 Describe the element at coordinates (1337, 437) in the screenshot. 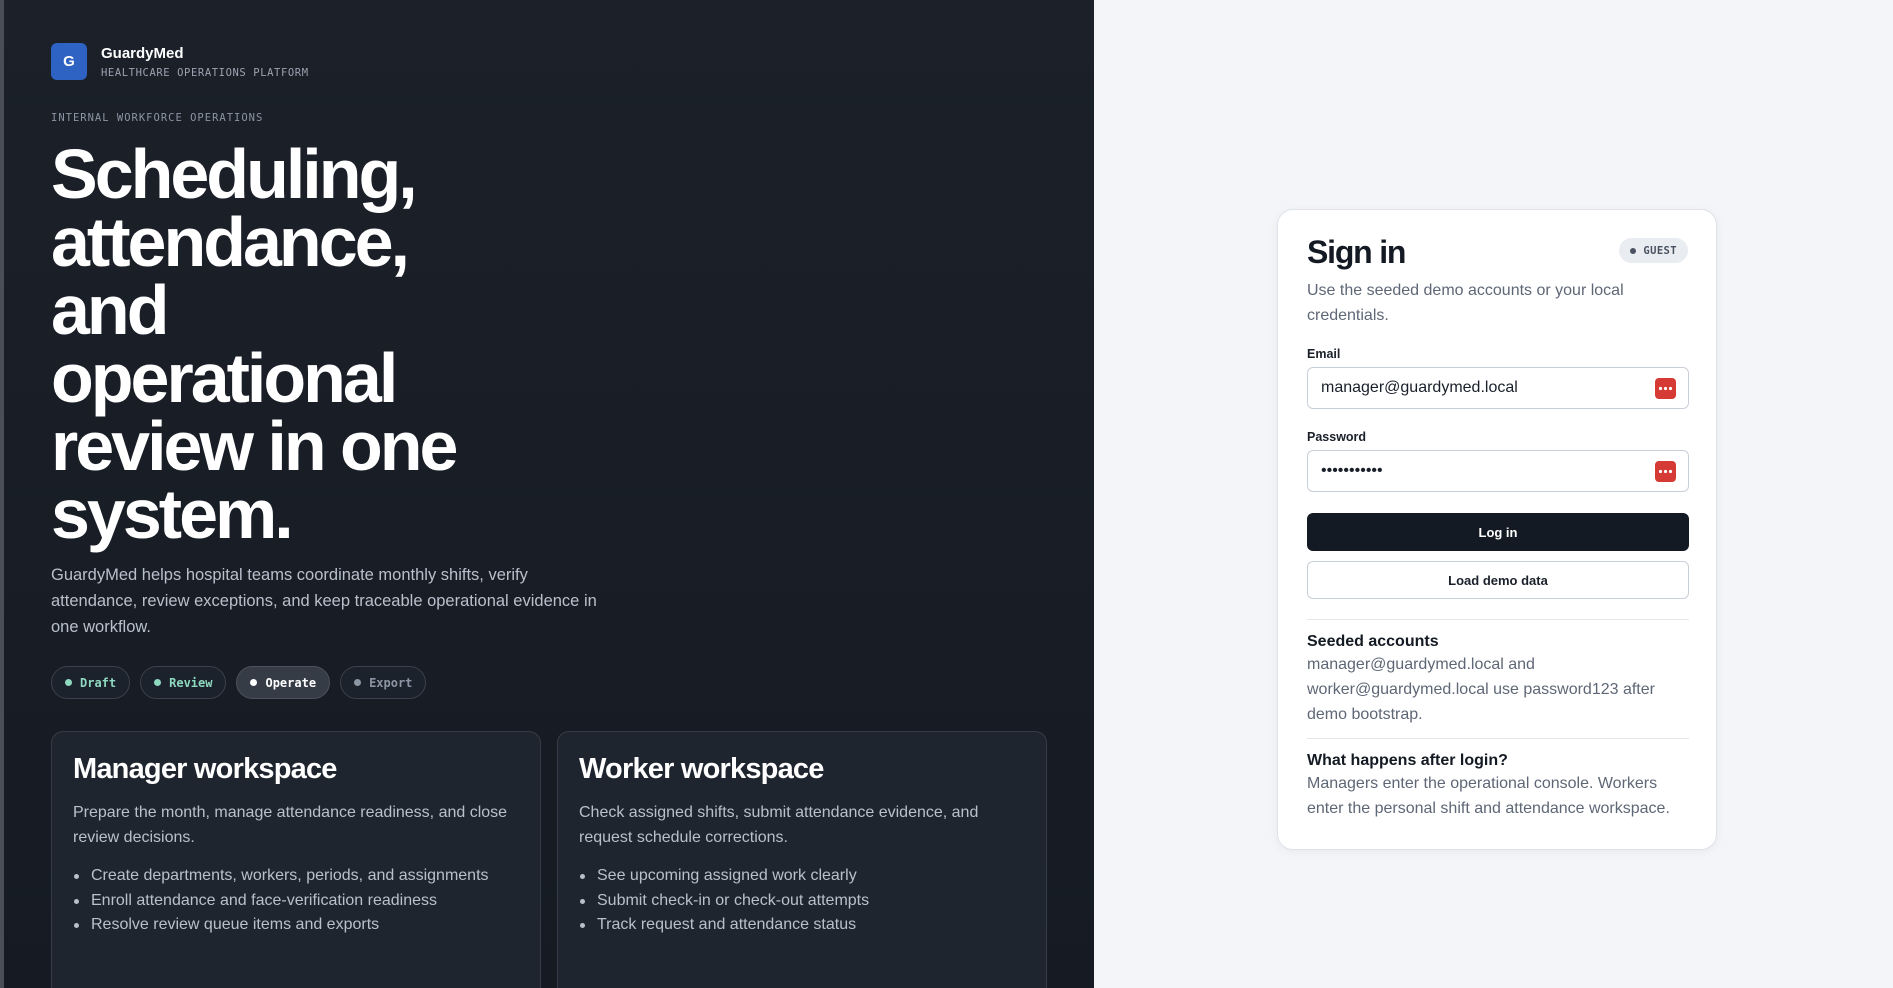

I see `password-label: Password` at that location.